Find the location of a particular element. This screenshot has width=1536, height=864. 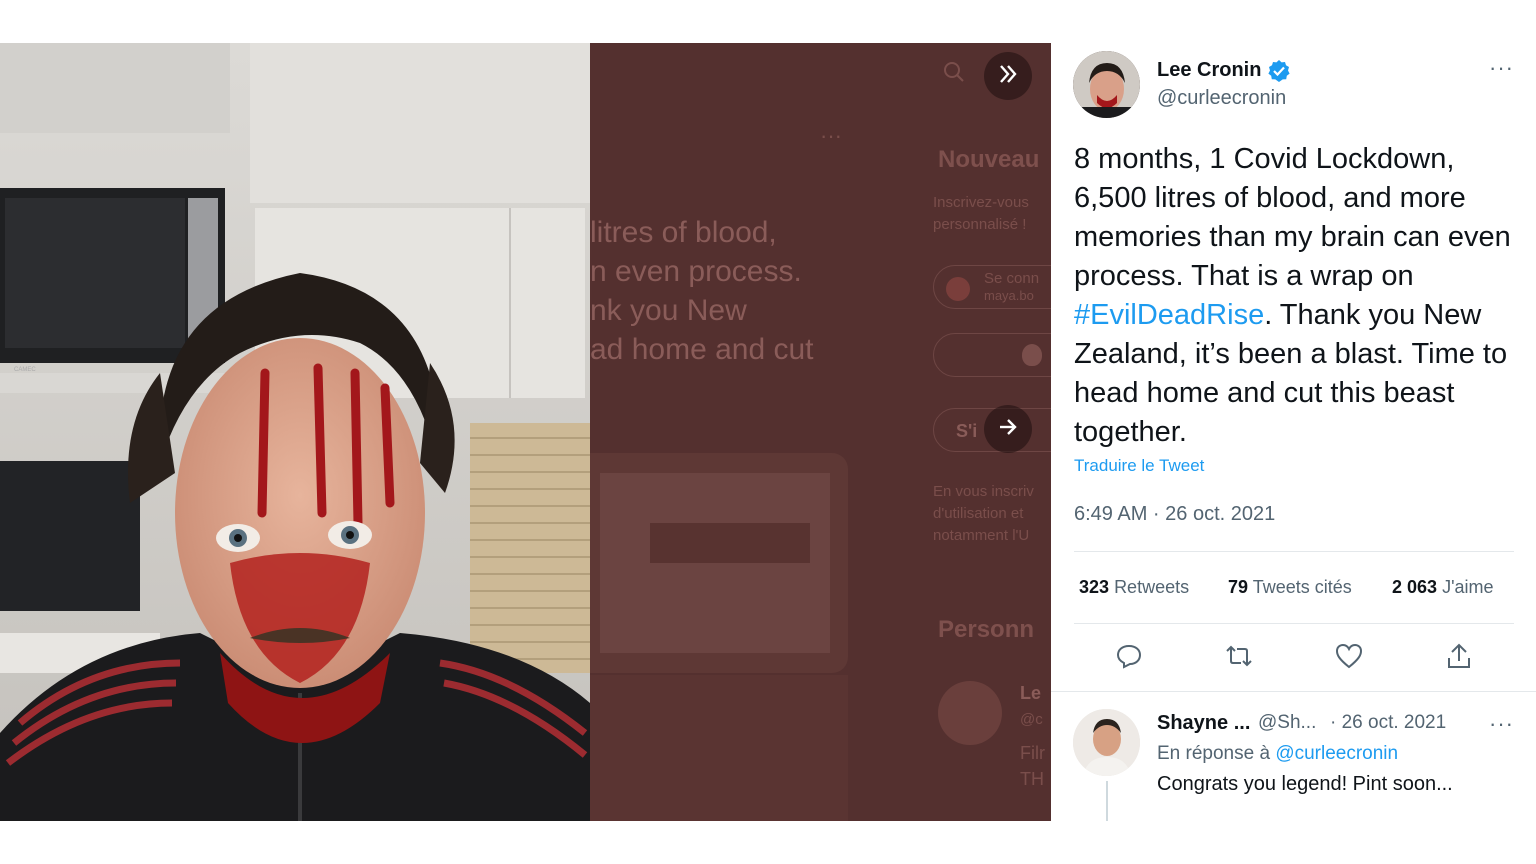

apple-icon is located at coordinates (1032, 355).